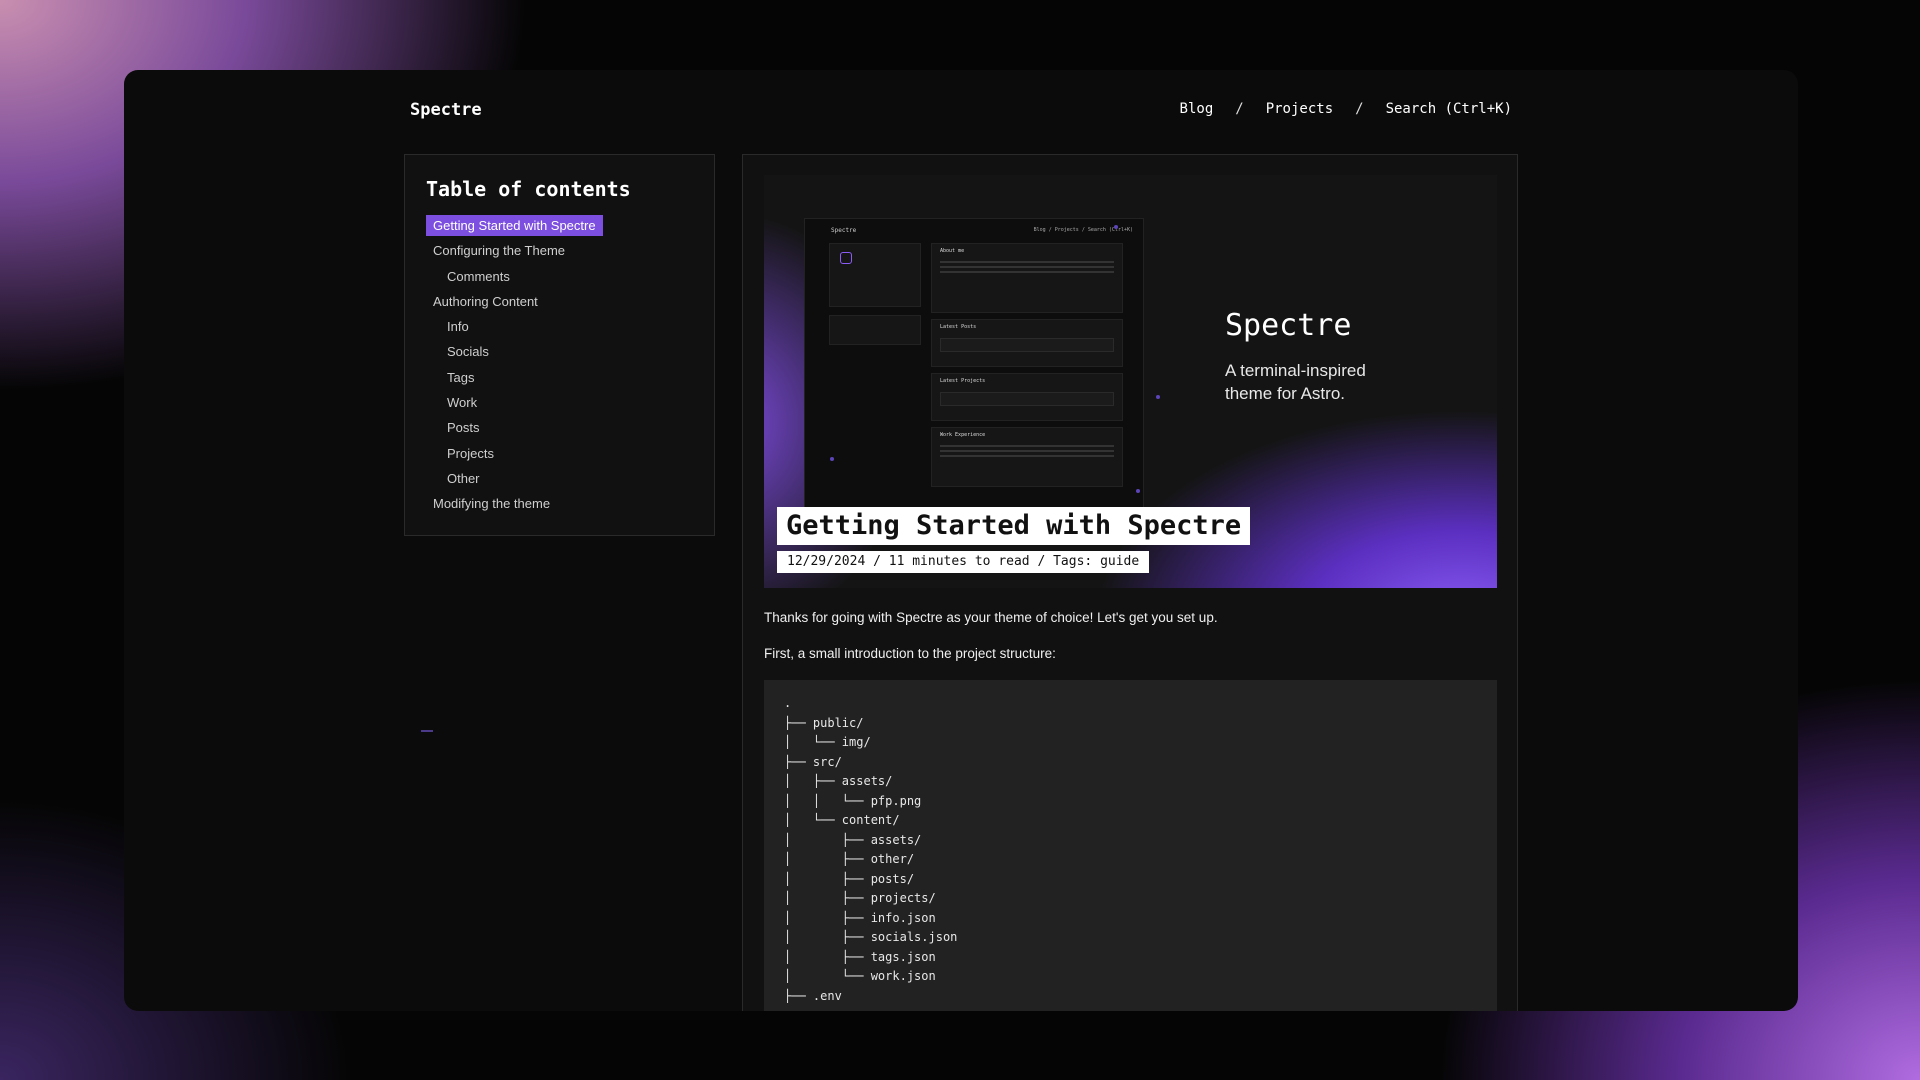 Image resolution: width=1920 pixels, height=1080 pixels. I want to click on toc-item: Comments, so click(559, 278).